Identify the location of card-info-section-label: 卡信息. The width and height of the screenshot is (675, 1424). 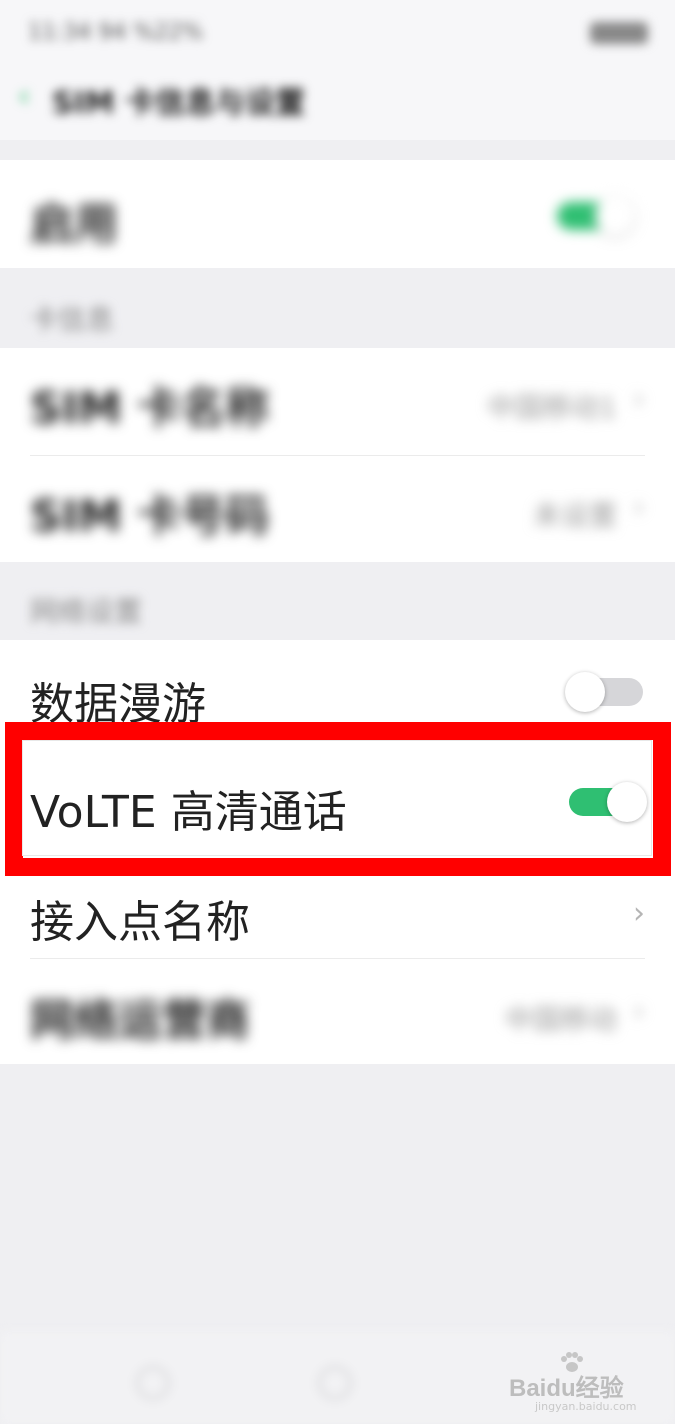
(72, 319).